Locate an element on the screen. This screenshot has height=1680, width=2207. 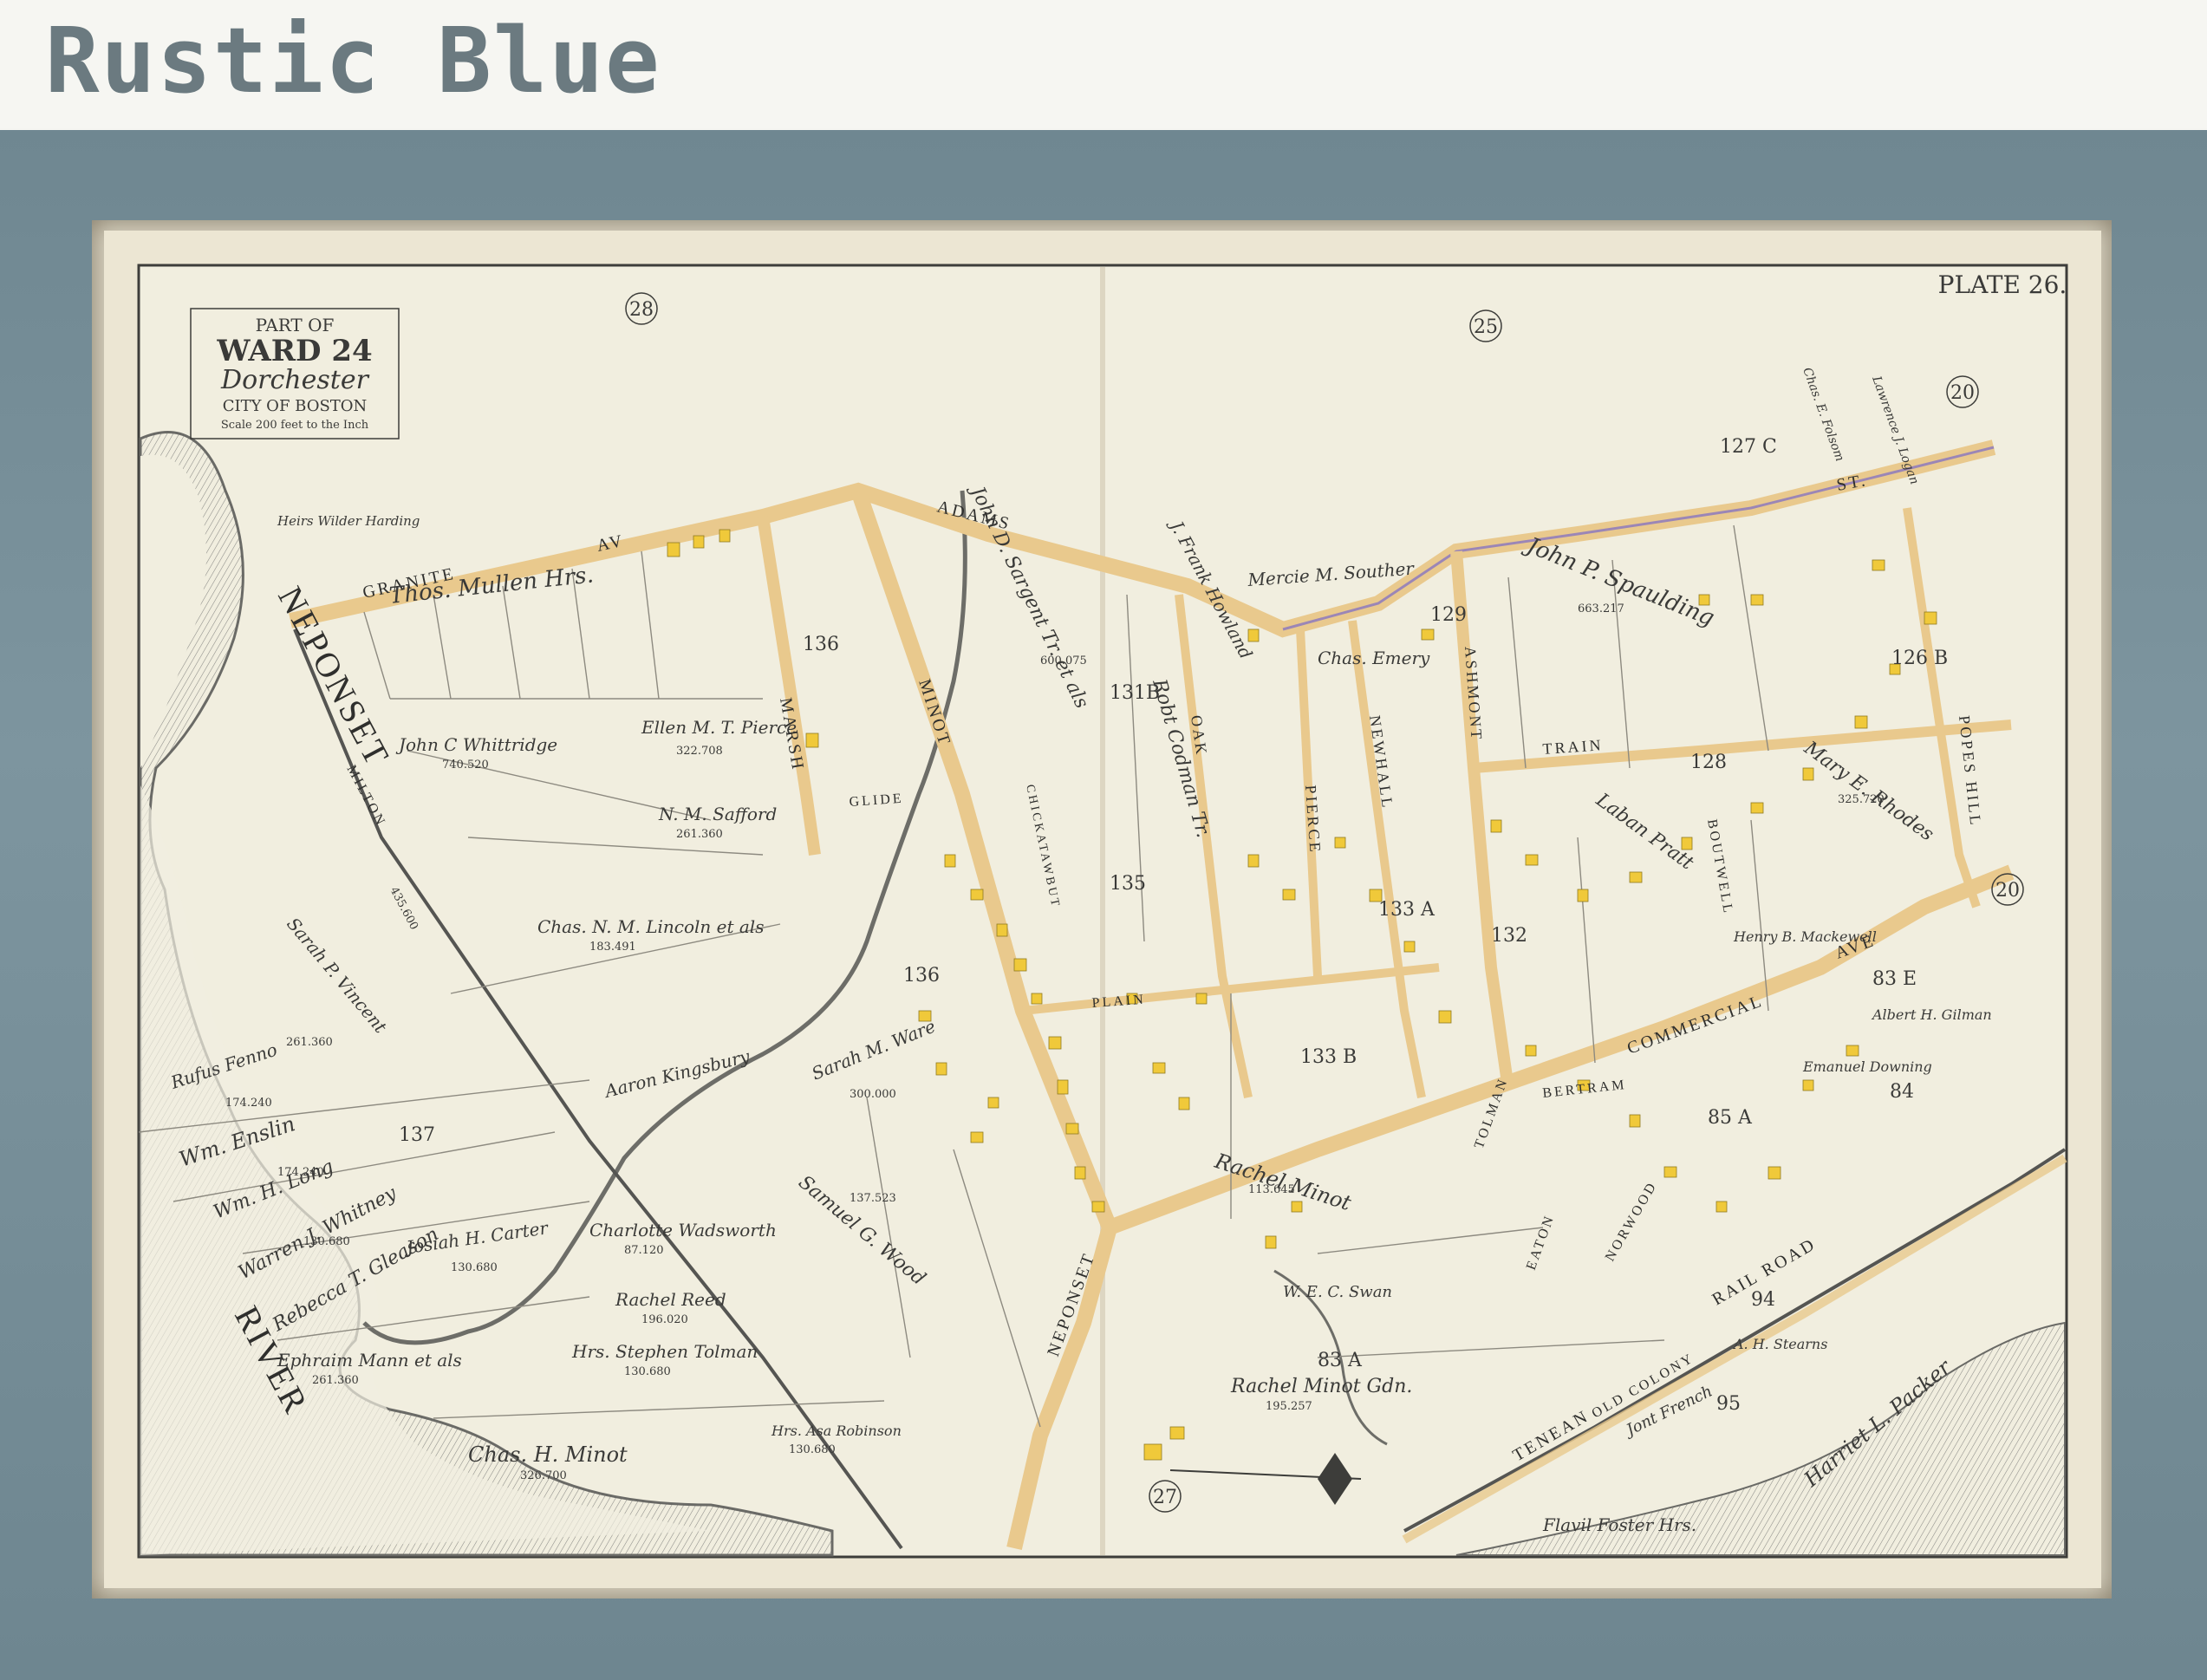
area-figure: 326.700 is located at coordinates (543, 1475).